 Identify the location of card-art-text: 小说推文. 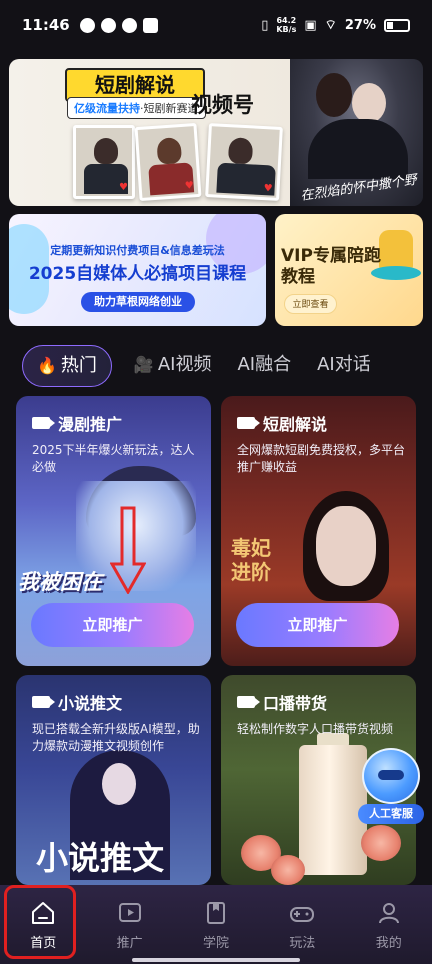
(100, 858).